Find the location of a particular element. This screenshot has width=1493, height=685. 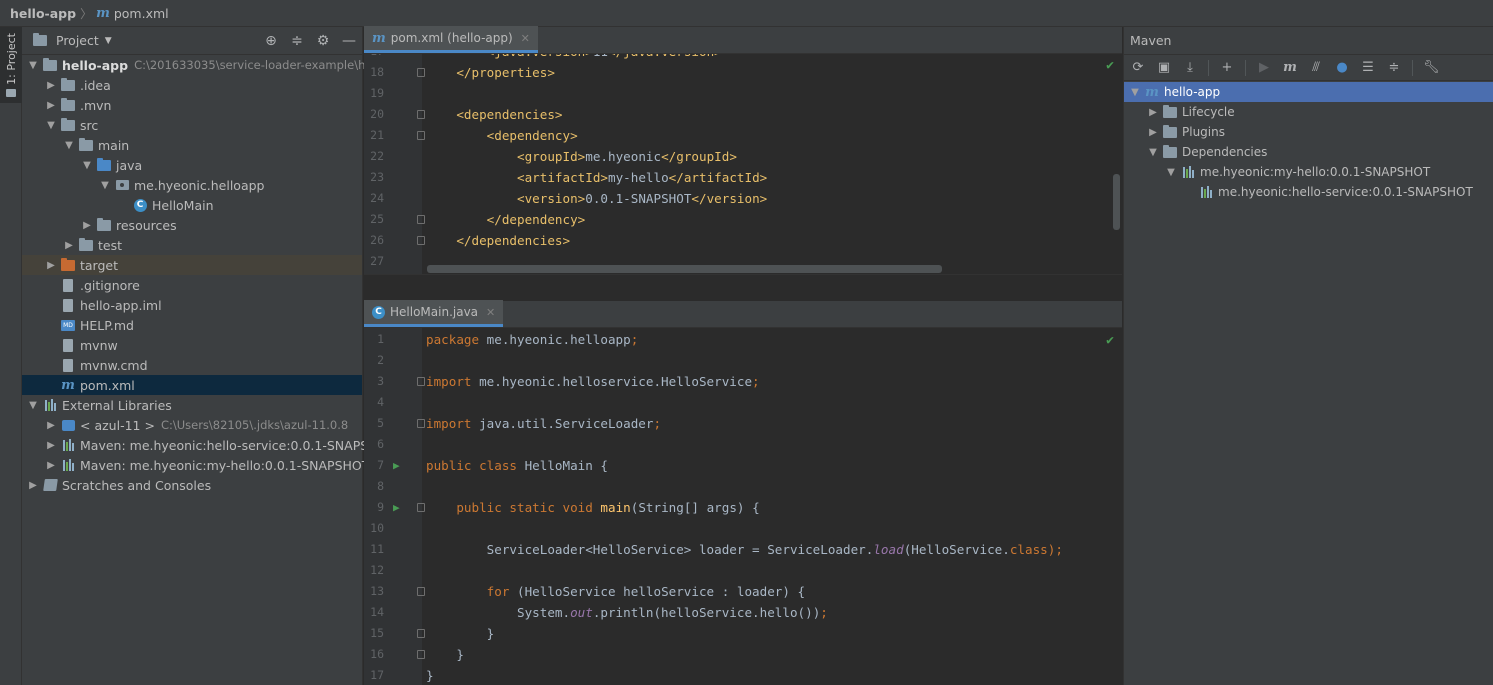

tree-item: ▶ resources is located at coordinates (192, 225).